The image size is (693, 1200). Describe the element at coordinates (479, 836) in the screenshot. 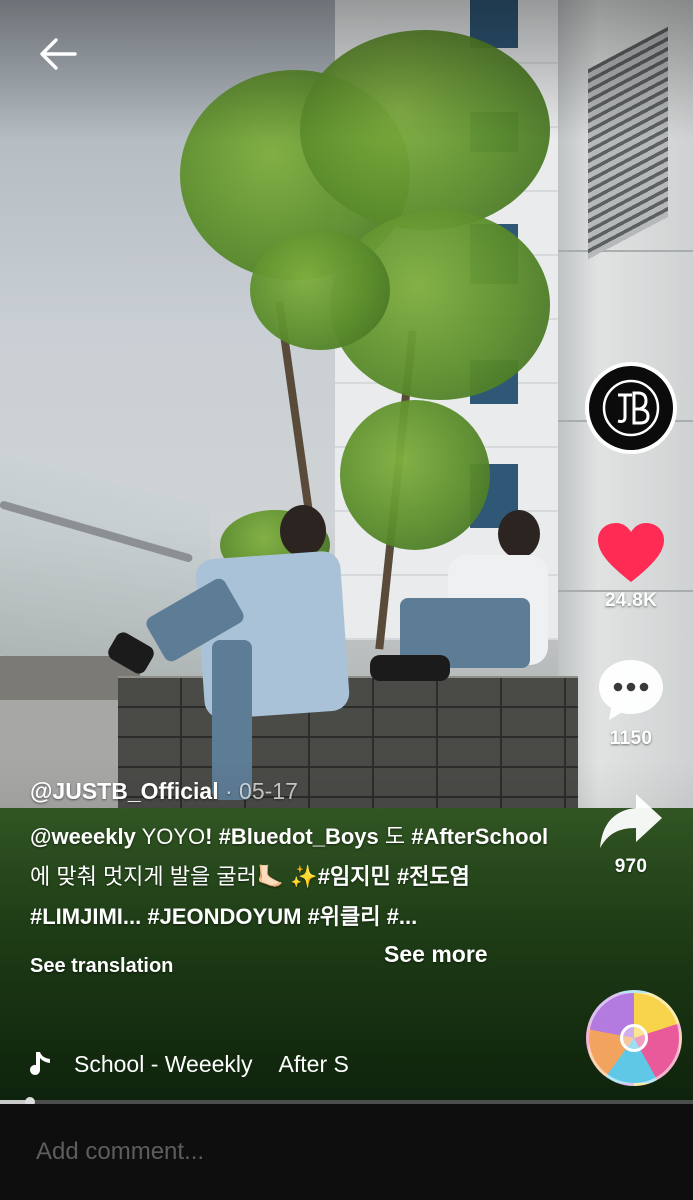

I see `description-tag: #AfterSchool` at that location.